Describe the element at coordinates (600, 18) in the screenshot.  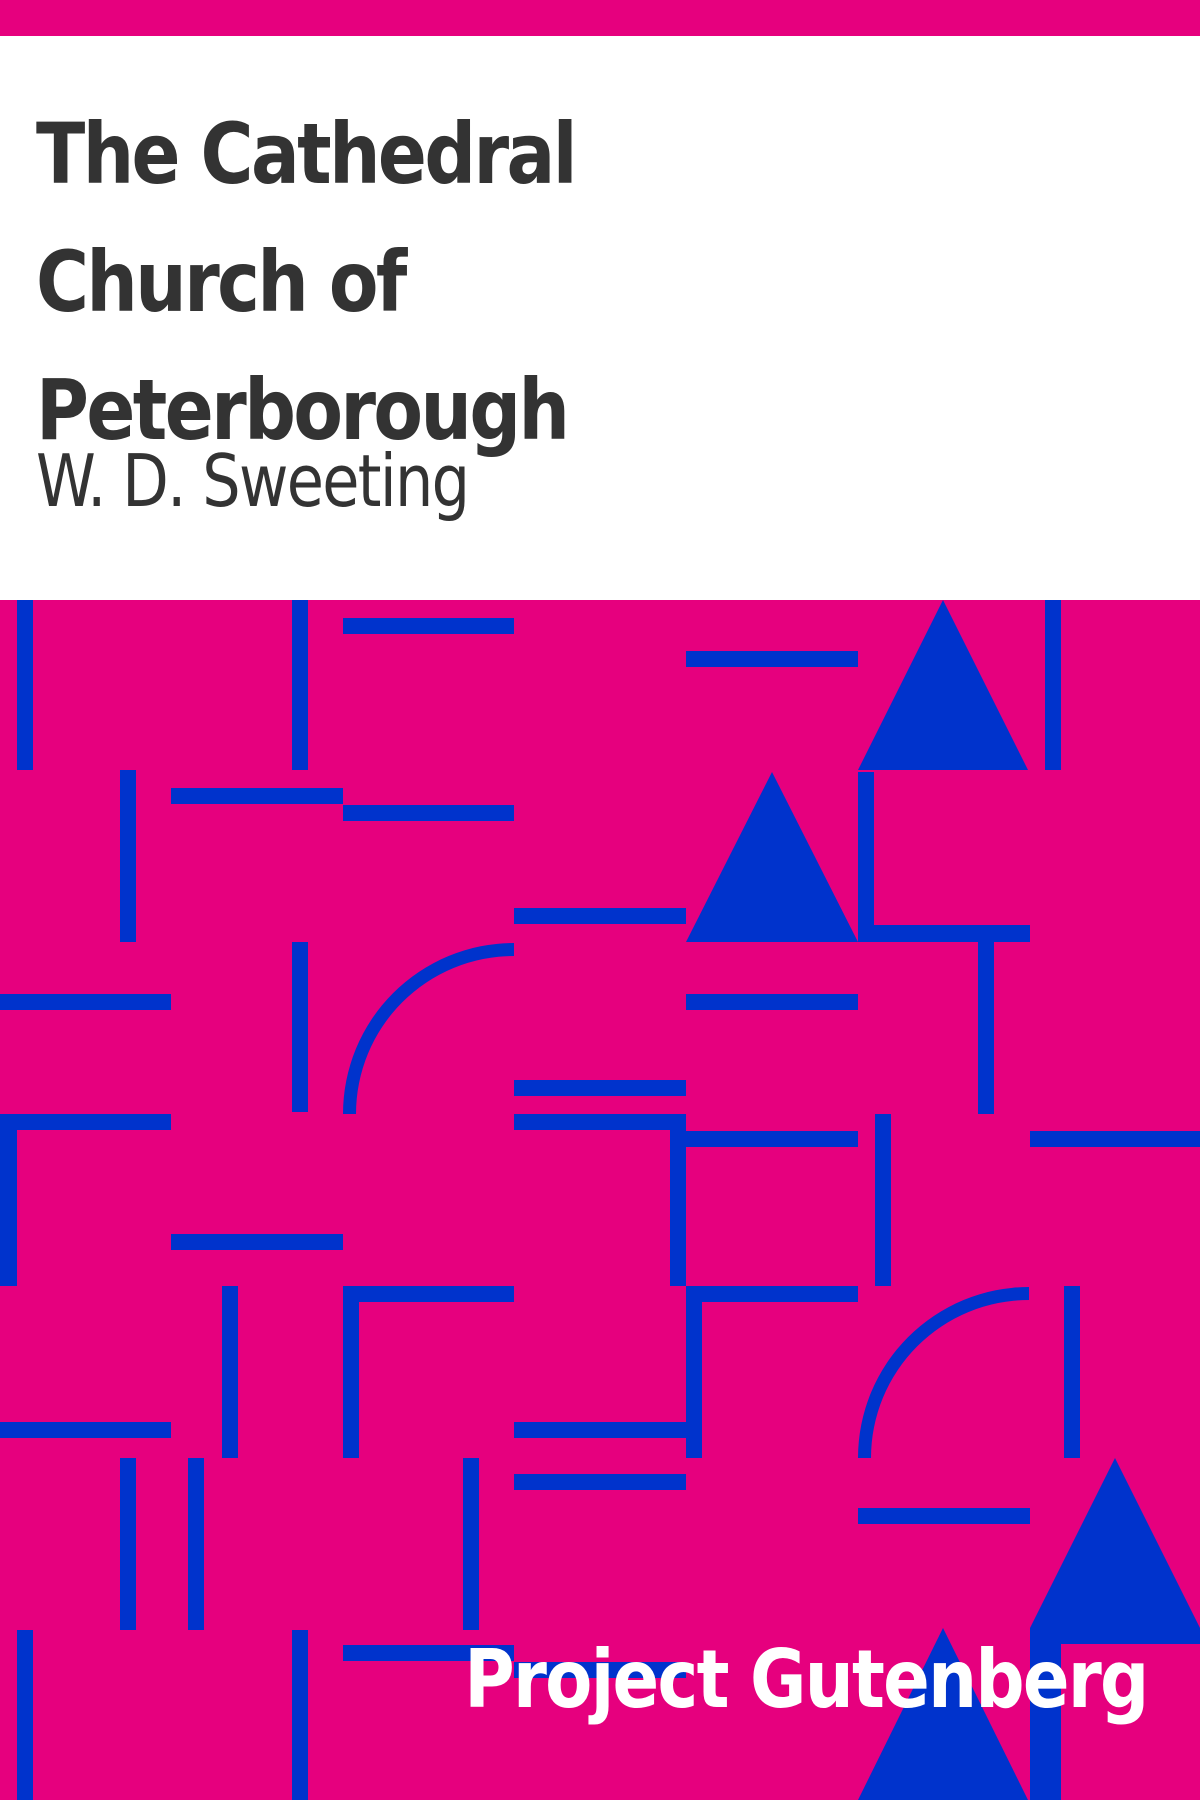
I see `top-band` at that location.